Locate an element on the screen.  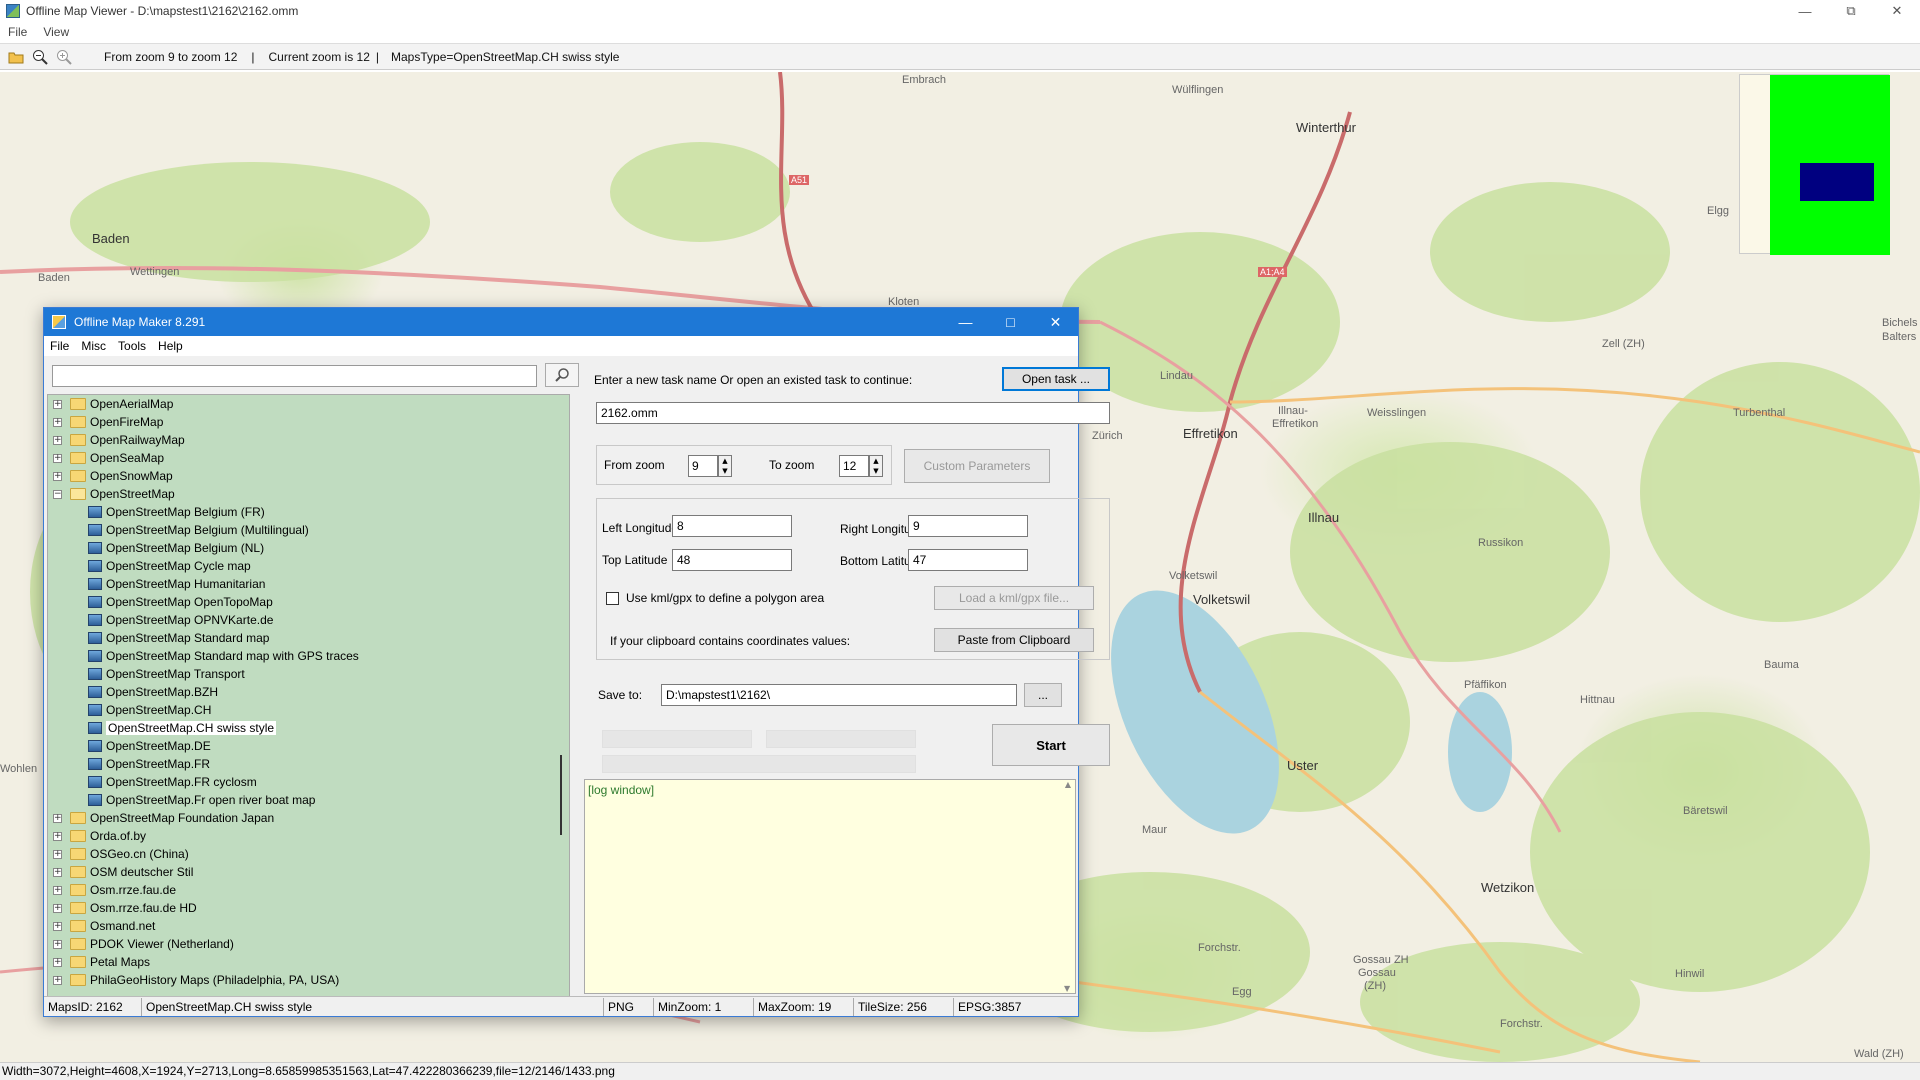
right-longitude-input: 9 is located at coordinates (968, 526).